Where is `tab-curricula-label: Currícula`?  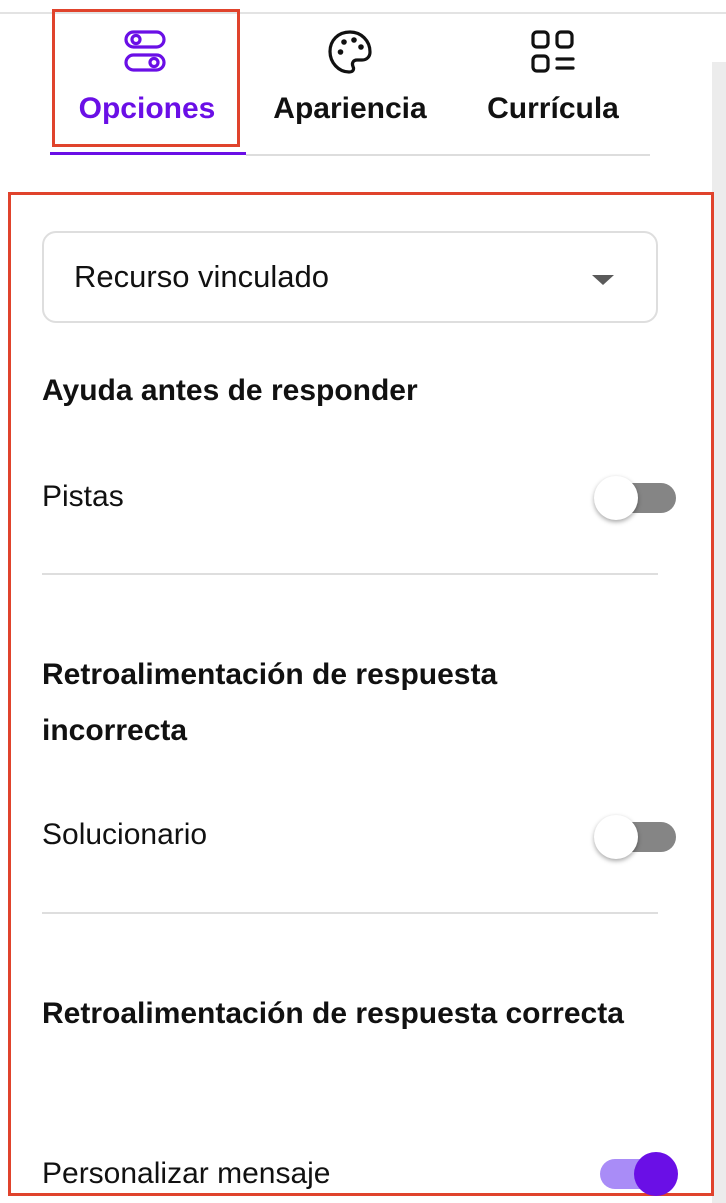
tab-curricula-label: Currícula is located at coordinates (553, 108).